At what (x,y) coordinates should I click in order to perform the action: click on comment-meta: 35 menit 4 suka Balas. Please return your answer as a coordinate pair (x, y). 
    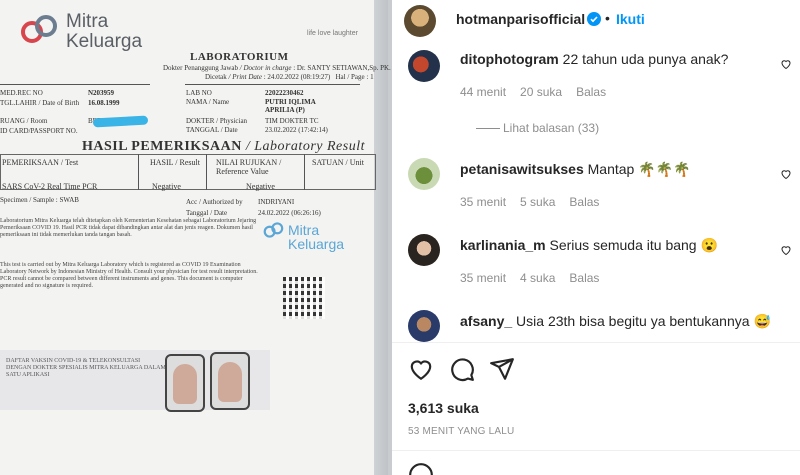
    Looking at the image, I should click on (536, 278).